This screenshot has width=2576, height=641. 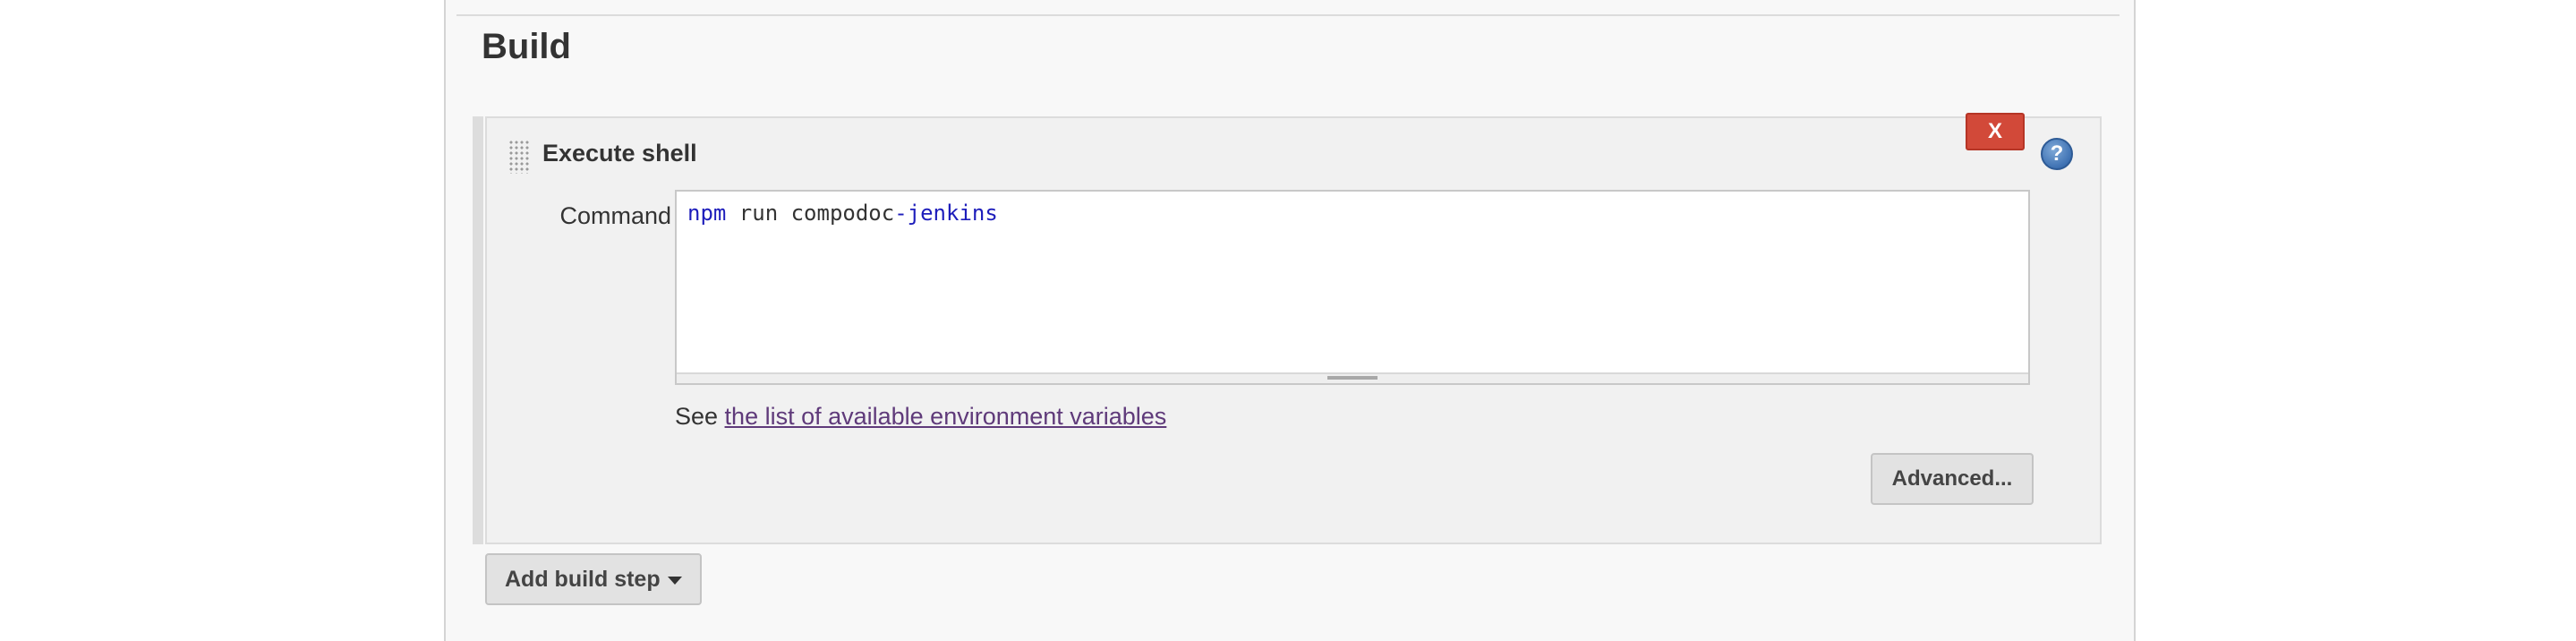 I want to click on command-token: -jenkins, so click(x=946, y=213).